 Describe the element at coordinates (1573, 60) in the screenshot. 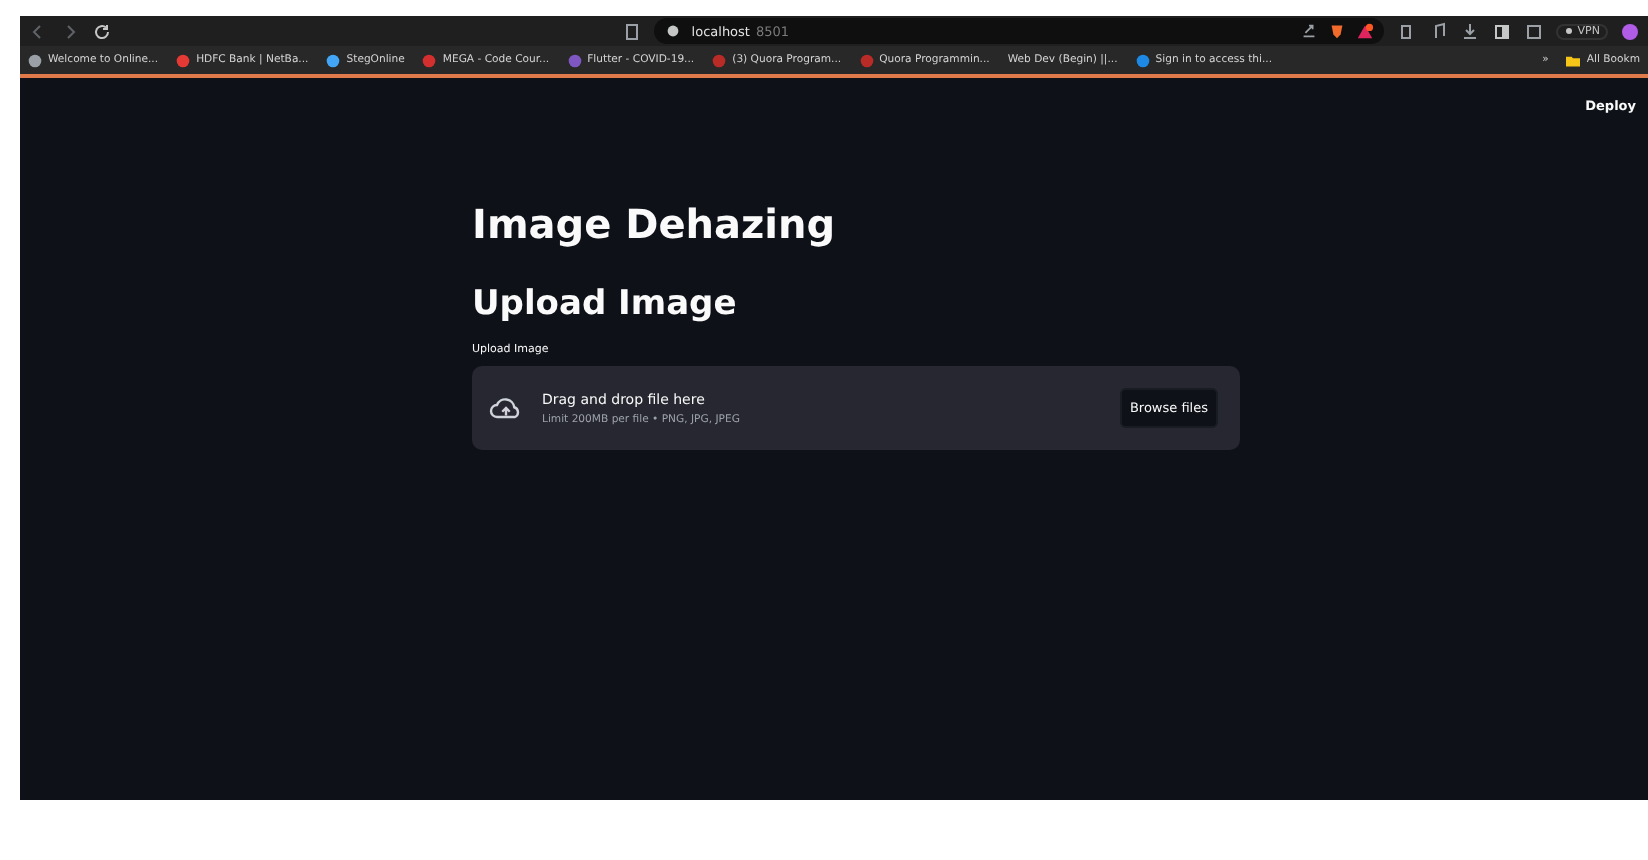

I see `folder-icon` at that location.